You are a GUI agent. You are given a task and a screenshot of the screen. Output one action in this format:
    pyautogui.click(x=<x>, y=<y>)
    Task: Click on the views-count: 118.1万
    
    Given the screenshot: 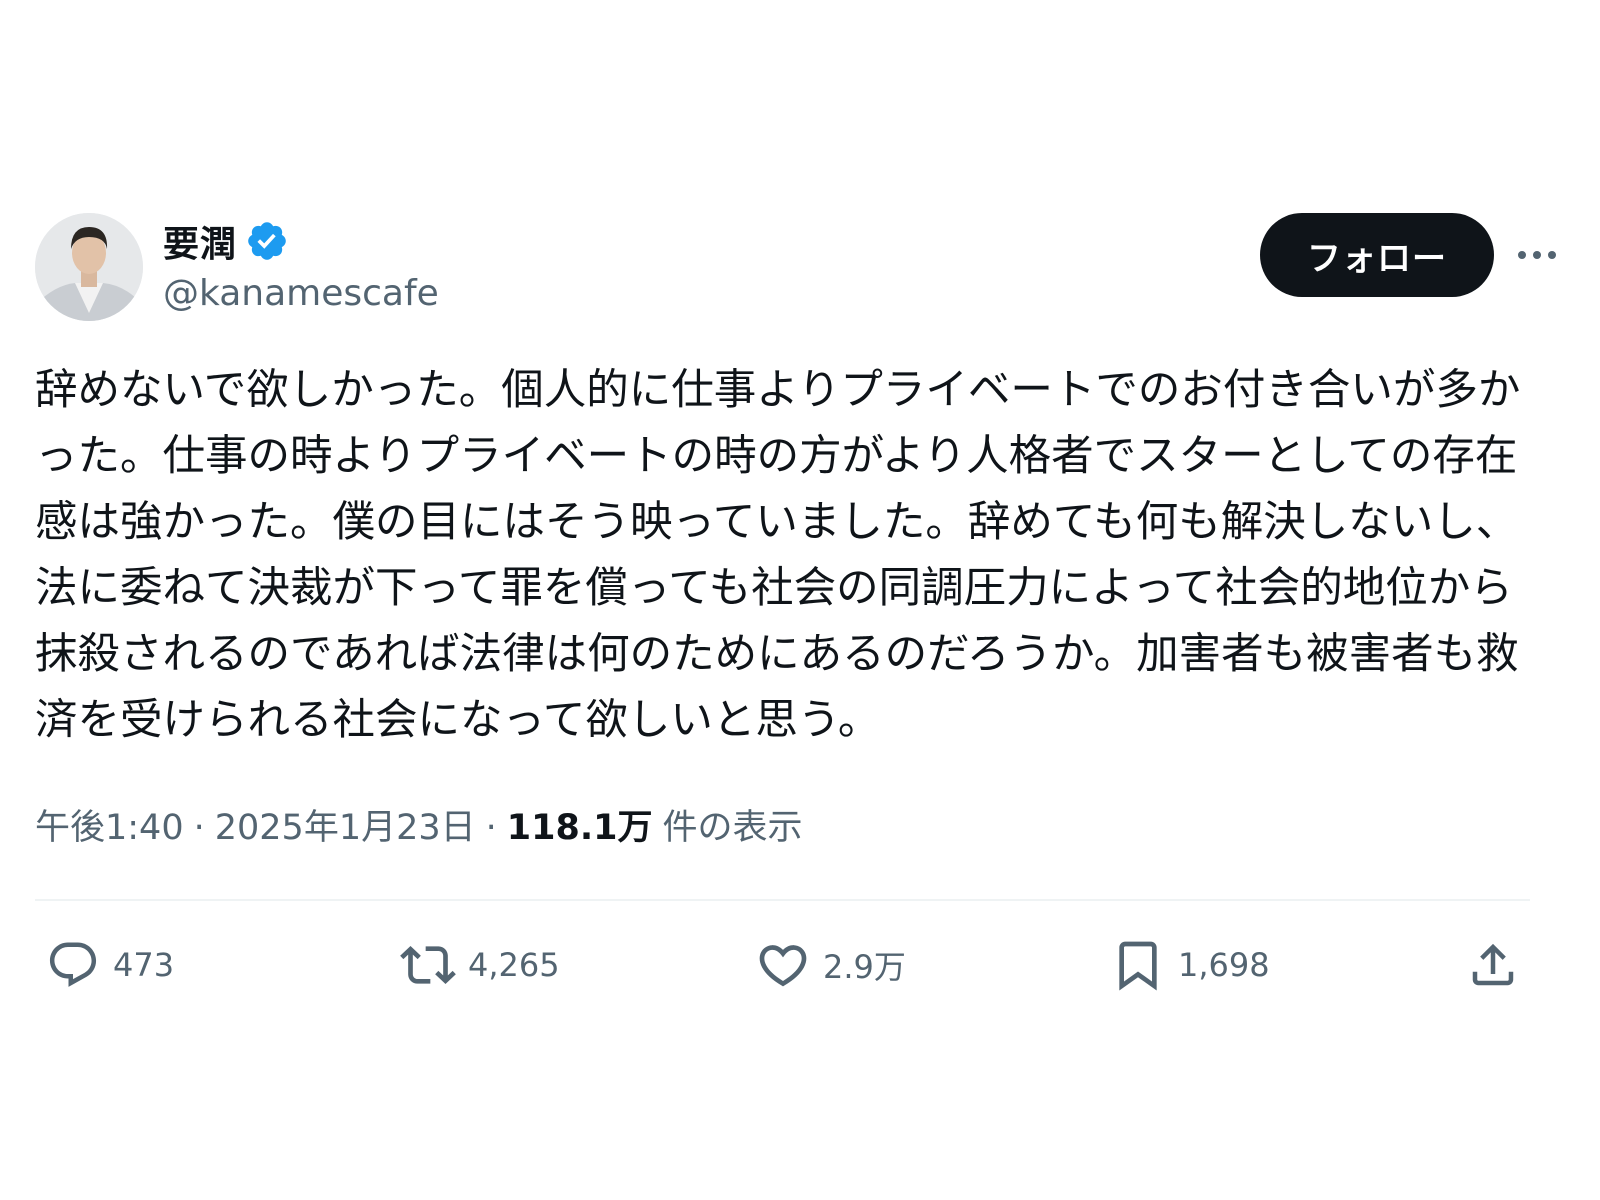 What is the action you would take?
    pyautogui.click(x=580, y=824)
    